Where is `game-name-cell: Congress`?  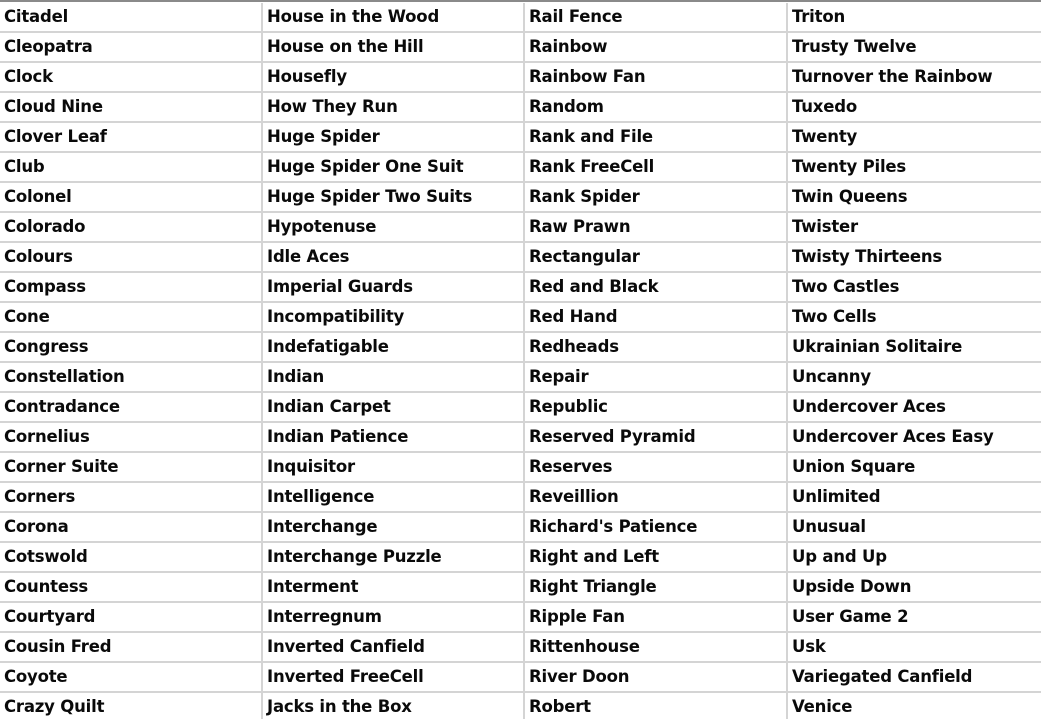 game-name-cell: Congress is located at coordinates (131, 347).